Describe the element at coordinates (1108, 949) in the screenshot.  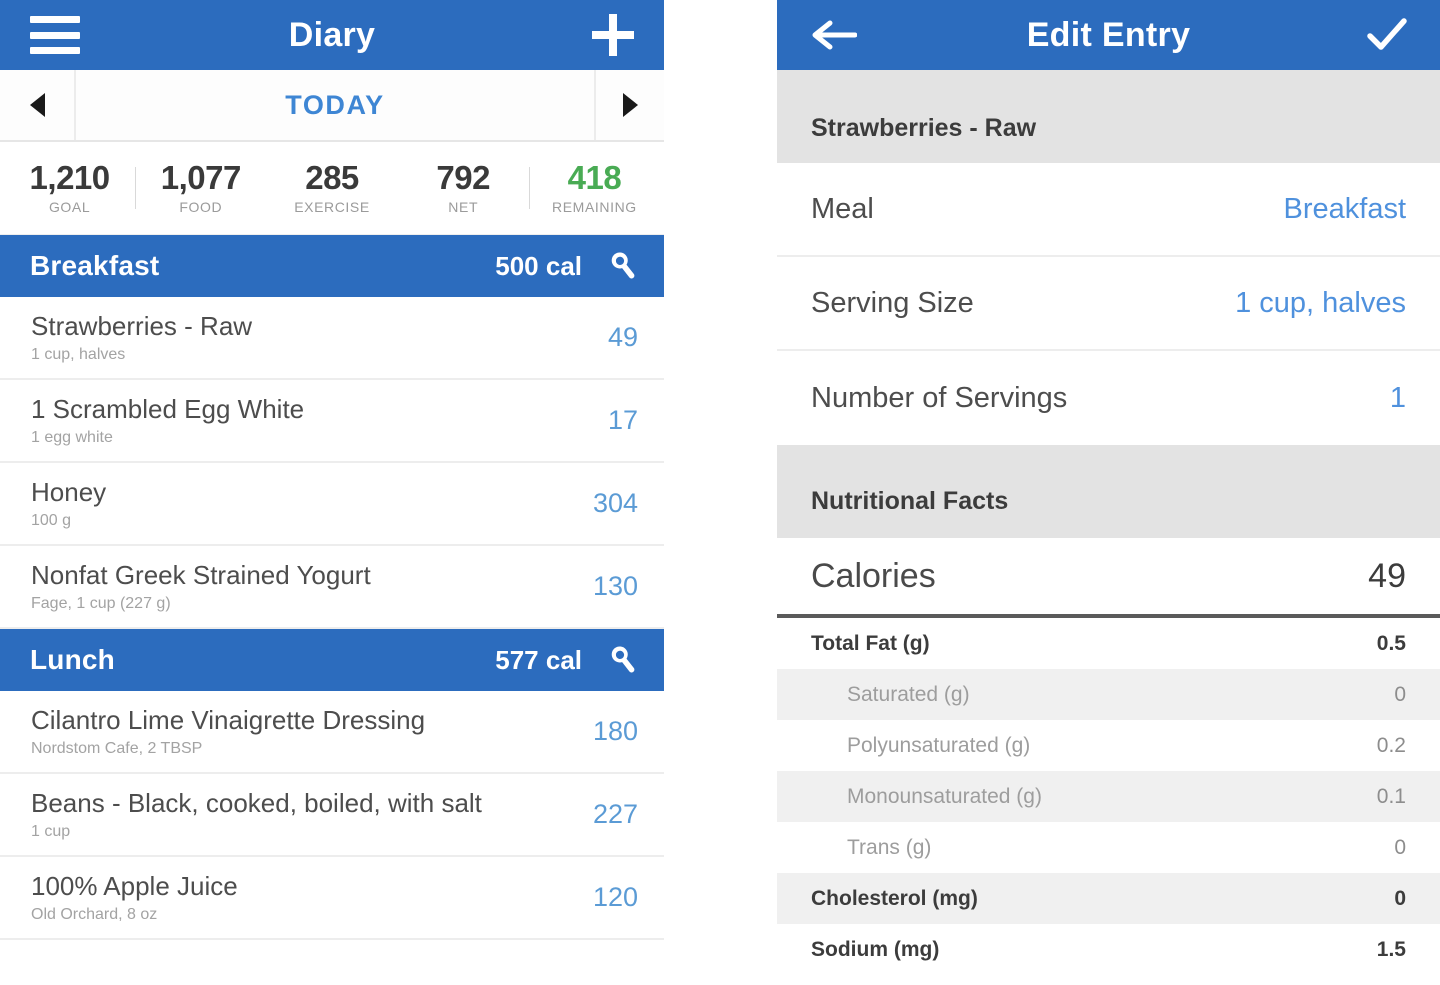
I see `nutrient-row: Sodium (mg) 1.5` at that location.